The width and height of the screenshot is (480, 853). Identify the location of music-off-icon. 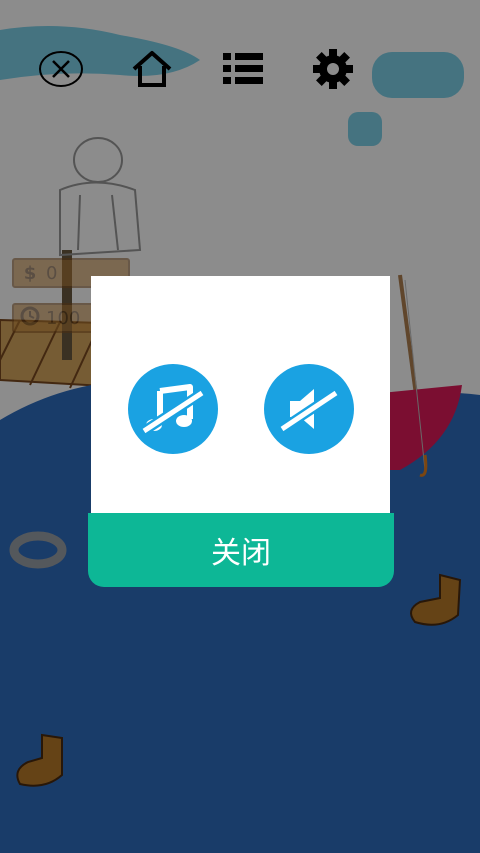
(173, 410).